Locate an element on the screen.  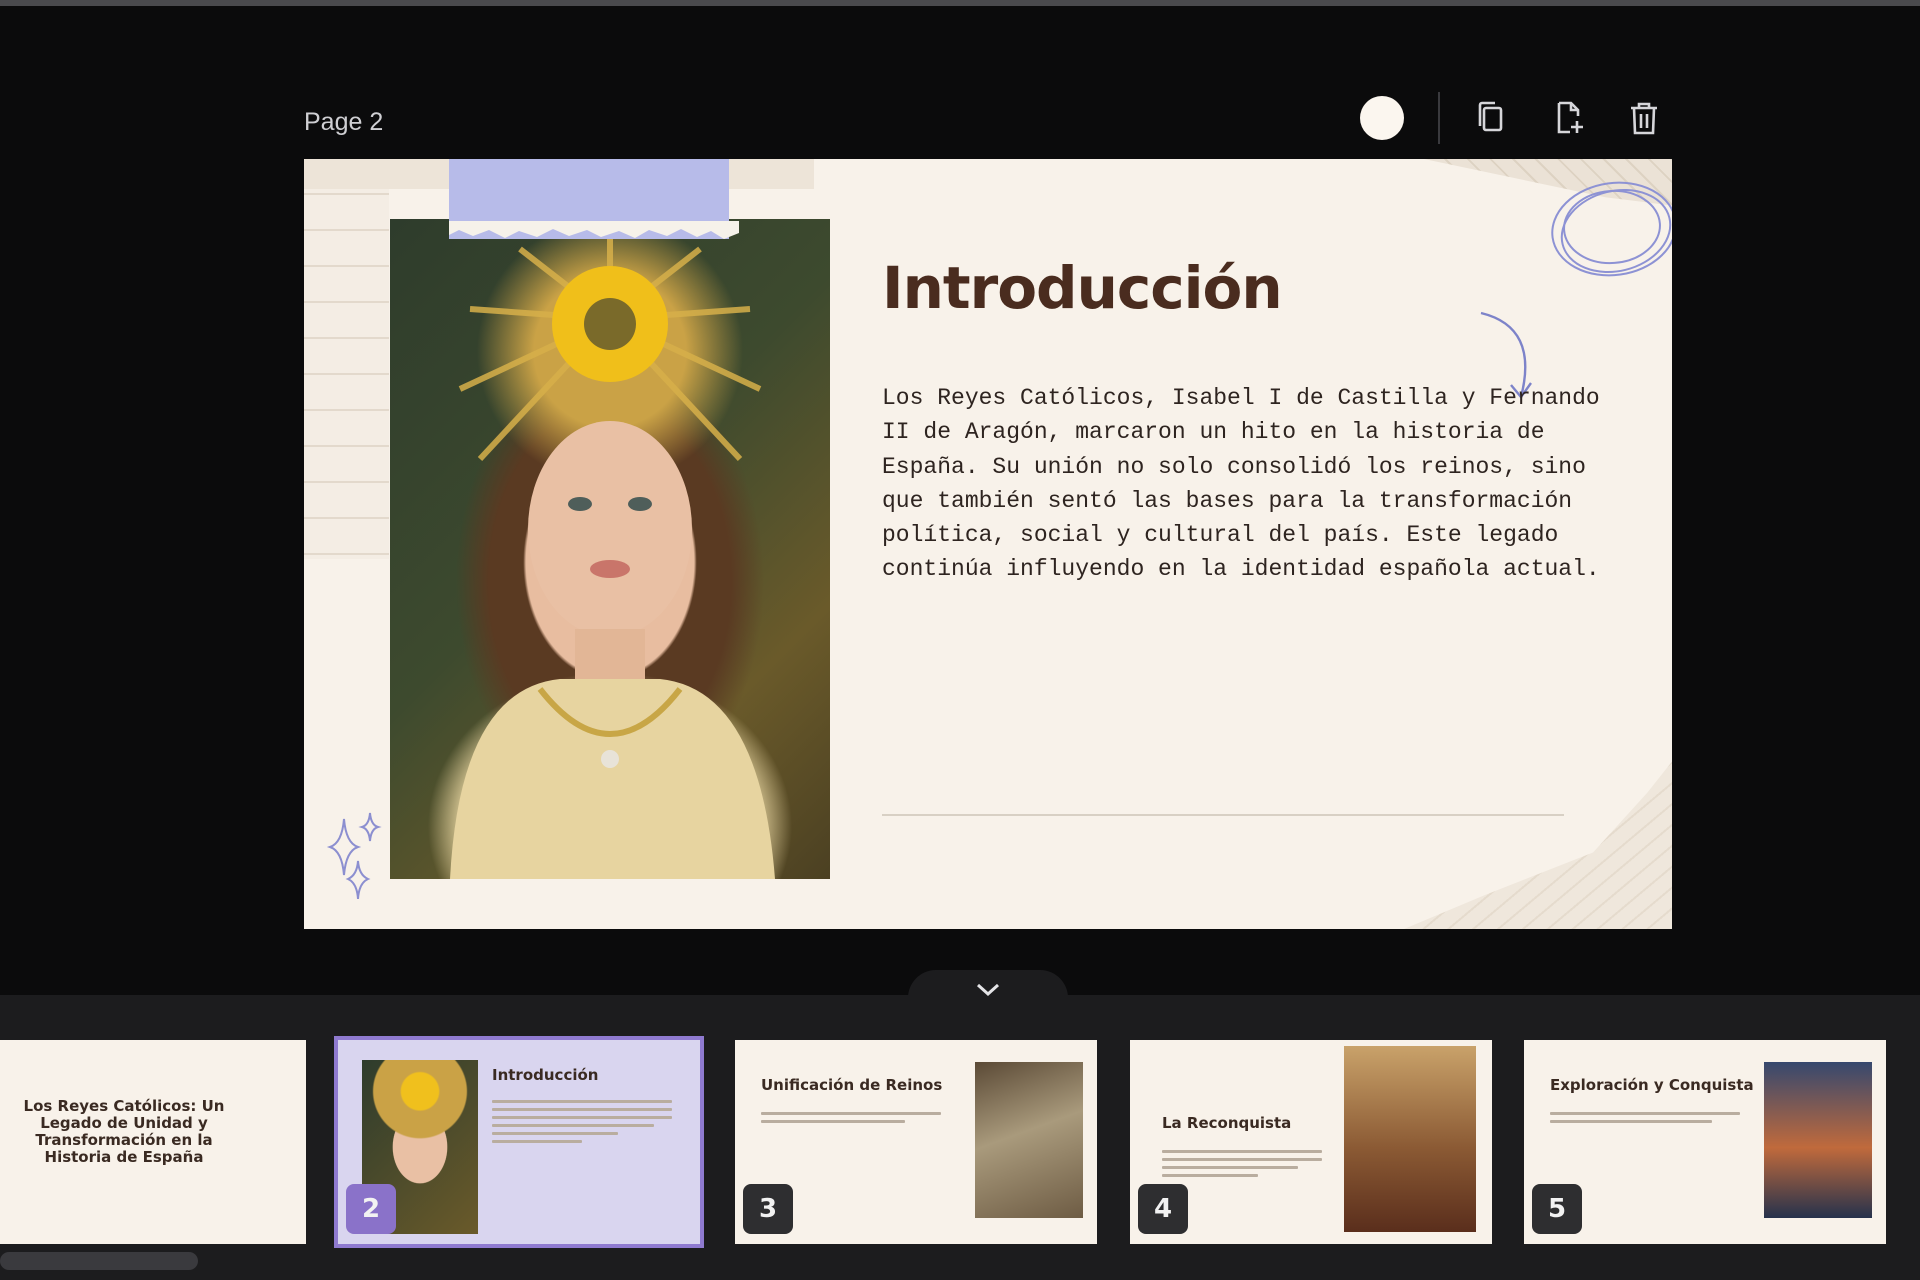
sparkles-icon is located at coordinates (354, 856).